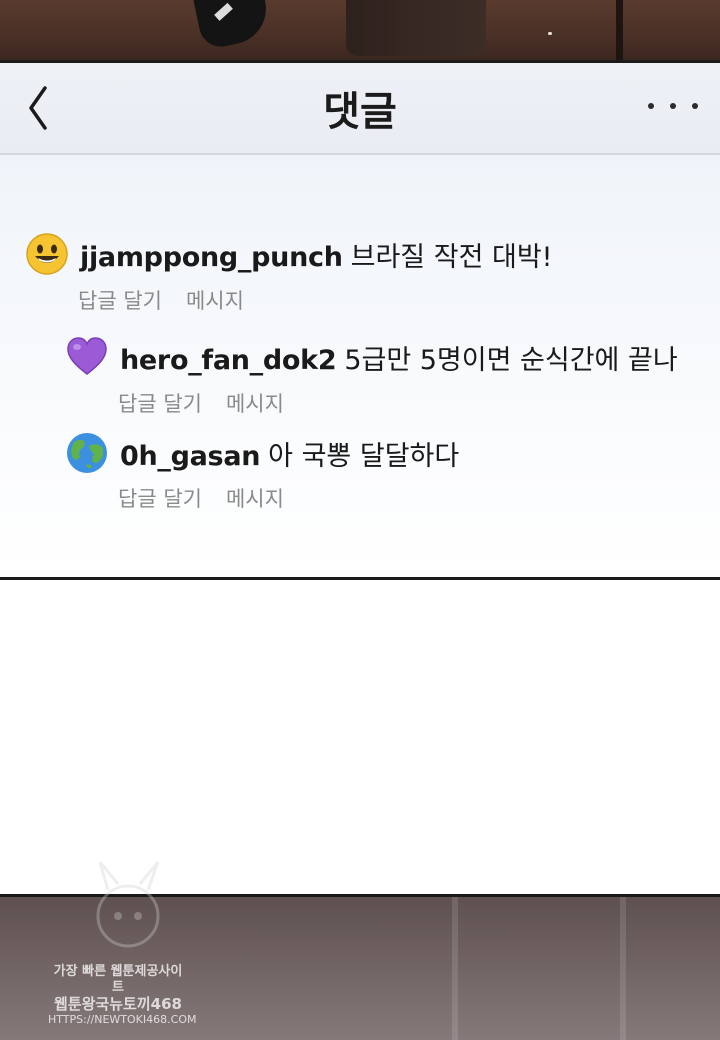  I want to click on comment-item: 0h_gasan 아 국뽕 달달하다, so click(262, 453).